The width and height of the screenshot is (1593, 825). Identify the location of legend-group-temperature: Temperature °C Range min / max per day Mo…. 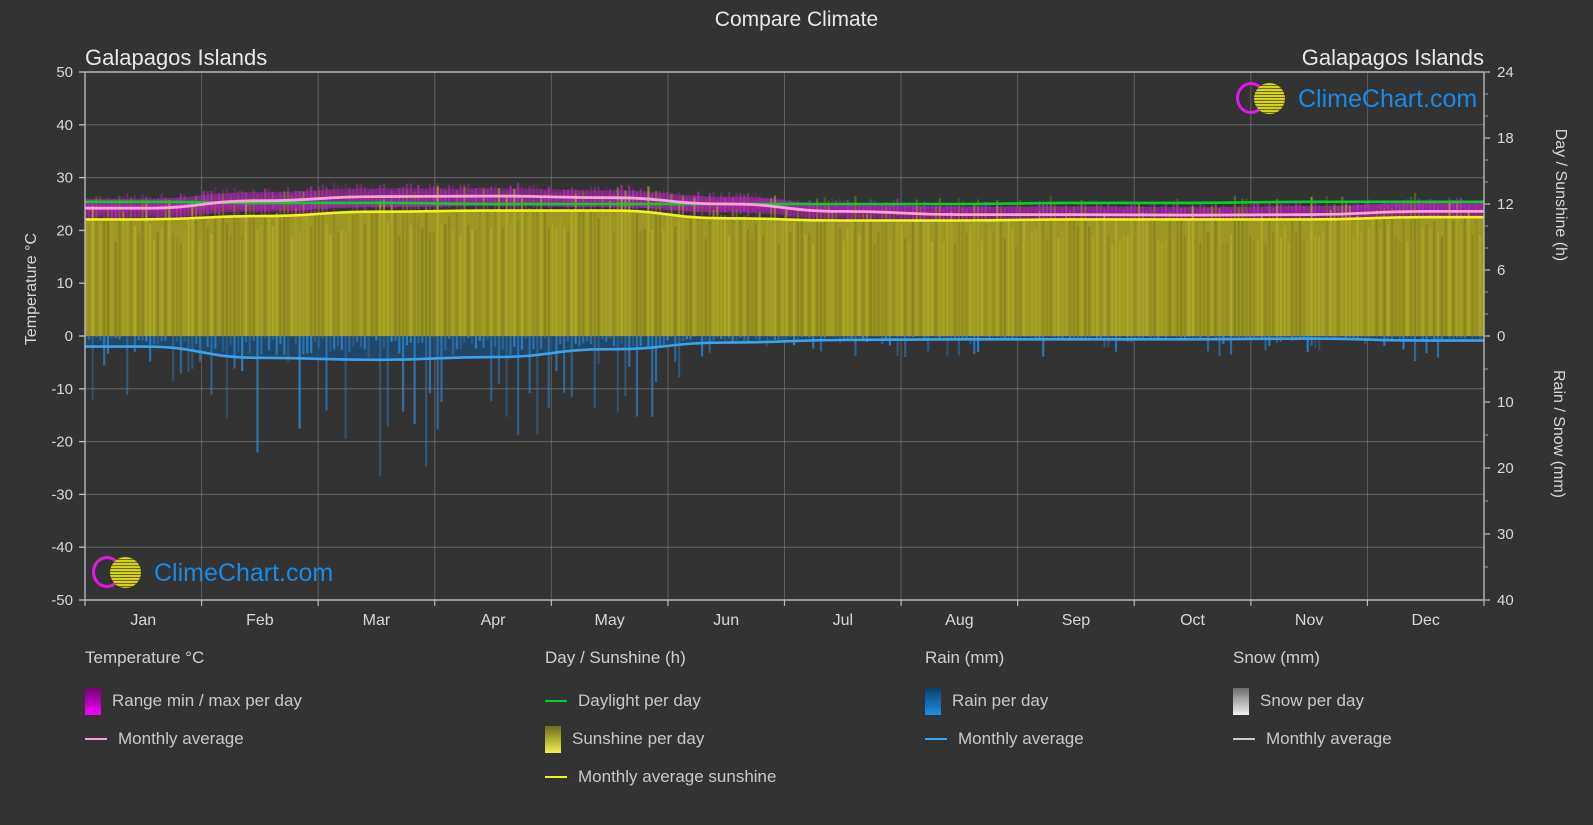
(193, 703).